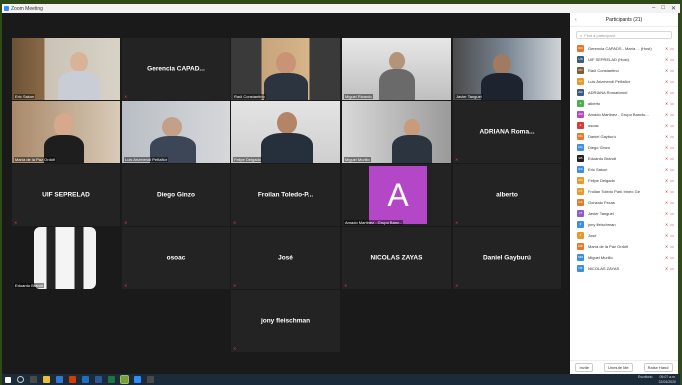 The height and width of the screenshot is (385, 682). Describe the element at coordinates (624, 136) in the screenshot. I see `participant-row: DG Daniel Gayburú ✕ ▭` at that location.